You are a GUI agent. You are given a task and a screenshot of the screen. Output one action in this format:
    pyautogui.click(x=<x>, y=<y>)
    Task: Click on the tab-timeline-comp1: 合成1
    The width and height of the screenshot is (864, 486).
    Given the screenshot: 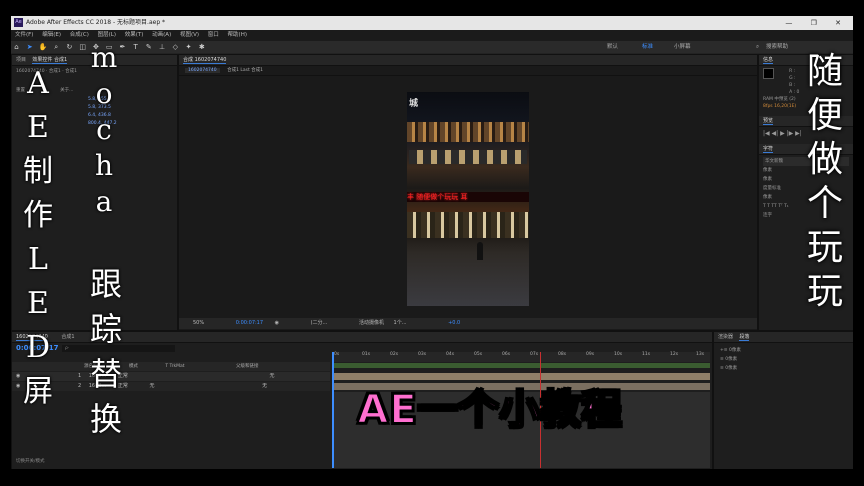 What is the action you would take?
    pyautogui.click(x=67, y=337)
    